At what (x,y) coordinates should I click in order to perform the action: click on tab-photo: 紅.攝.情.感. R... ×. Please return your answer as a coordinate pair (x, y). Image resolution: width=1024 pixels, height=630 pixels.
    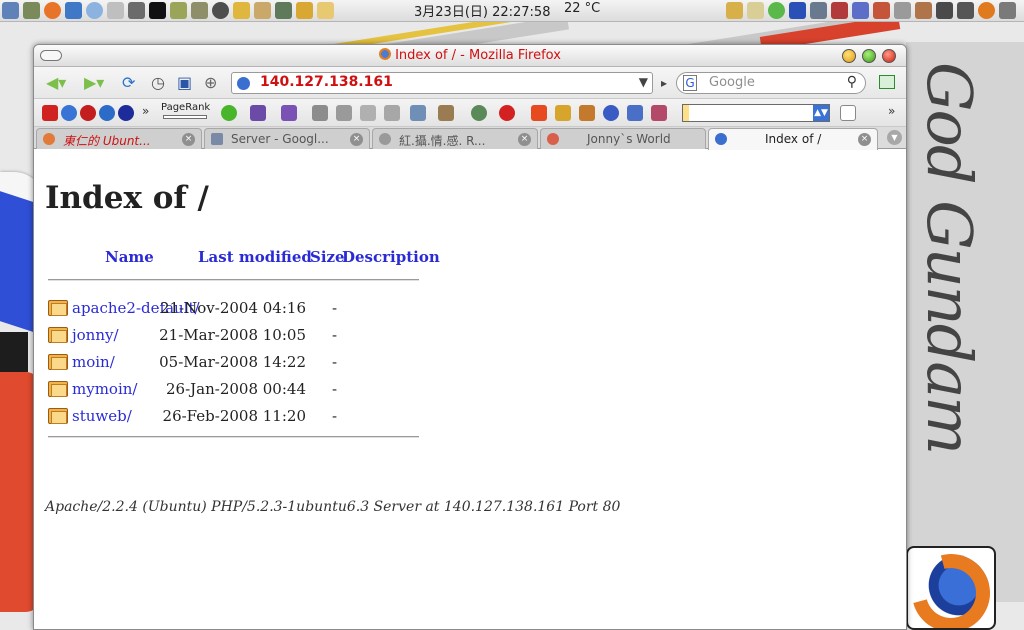
    Looking at the image, I should click on (455, 138).